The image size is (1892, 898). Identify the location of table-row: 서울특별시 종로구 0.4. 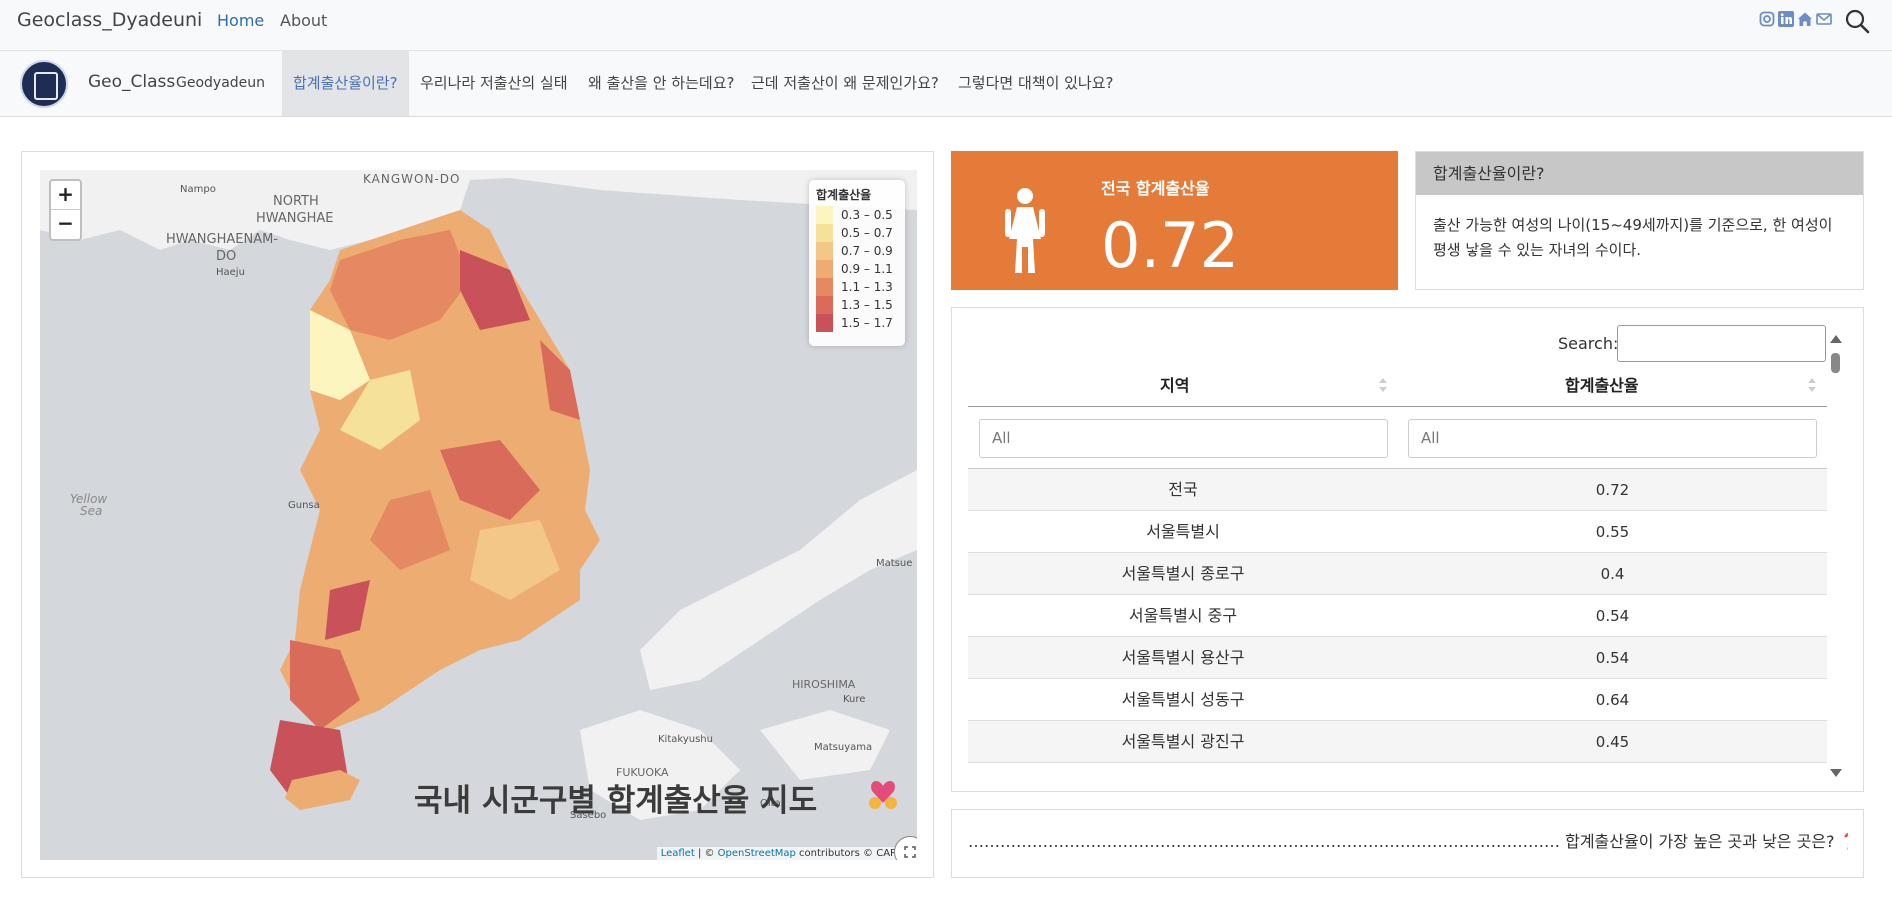
(1397, 574).